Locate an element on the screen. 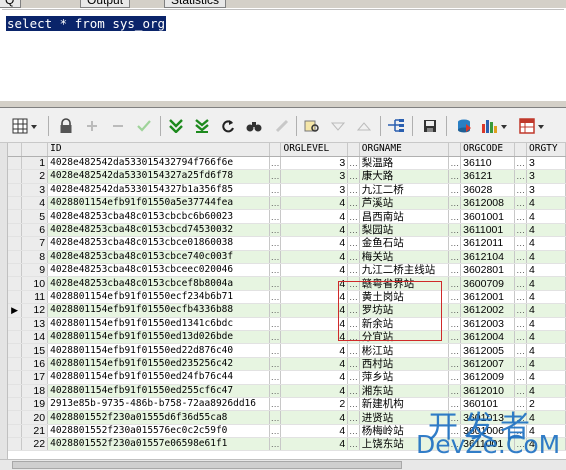 Image resolution: width=566 pixels, height=470 pixels. delete-row-icon is located at coordinates (118, 126).